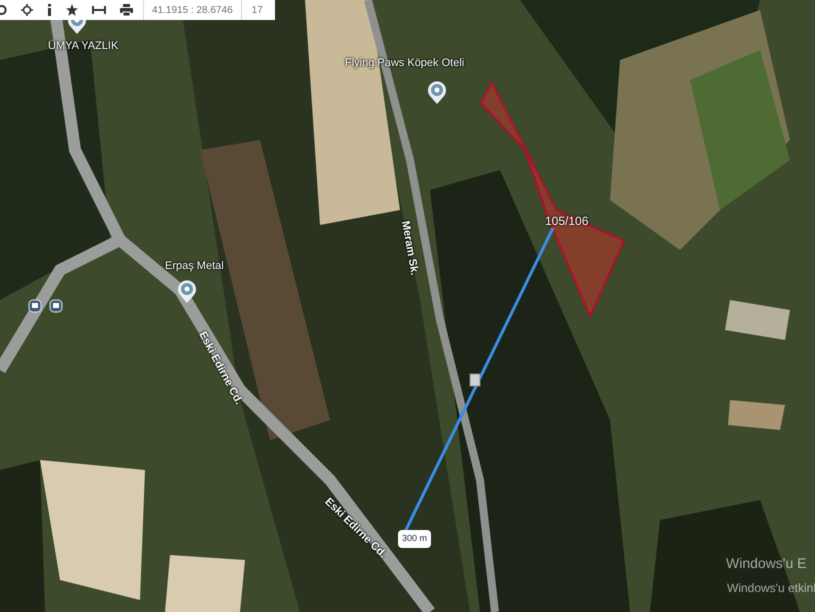  What do you see at coordinates (766, 563) in the screenshot?
I see `activation-title: Windows'u E` at bounding box center [766, 563].